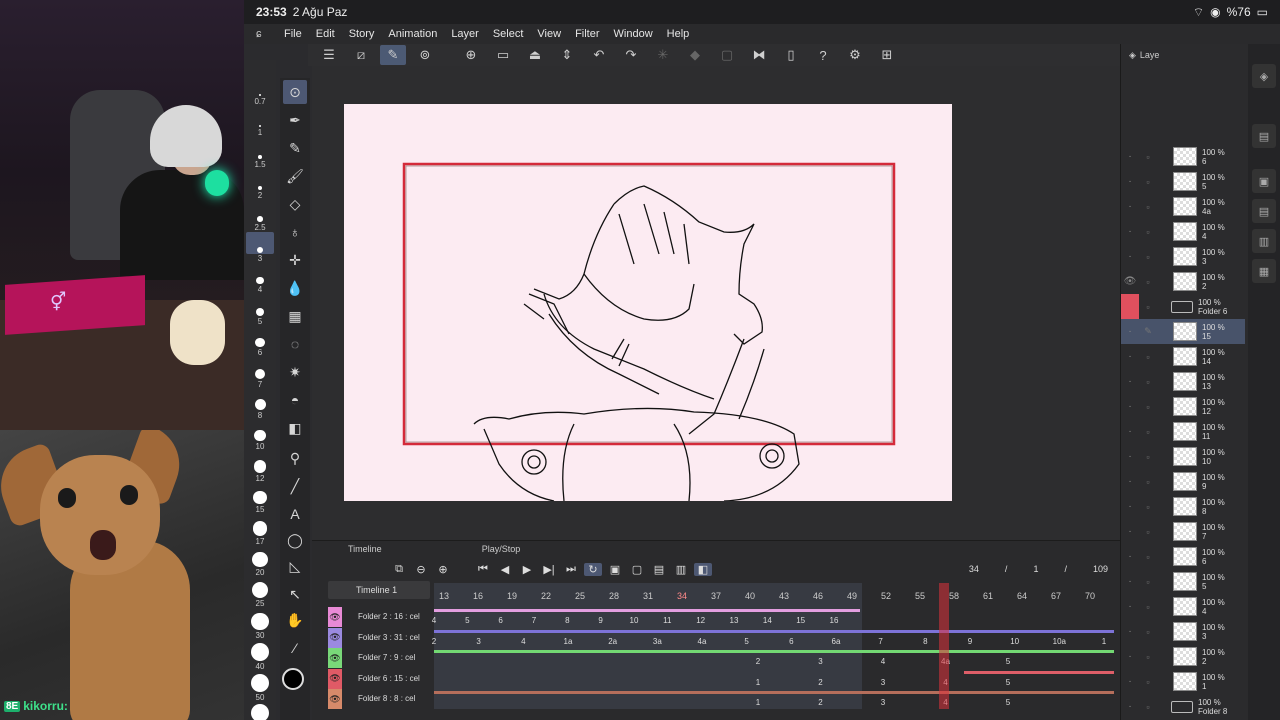  Describe the element at coordinates (412, 34) in the screenshot. I see `menu-animation: Animation` at that location.